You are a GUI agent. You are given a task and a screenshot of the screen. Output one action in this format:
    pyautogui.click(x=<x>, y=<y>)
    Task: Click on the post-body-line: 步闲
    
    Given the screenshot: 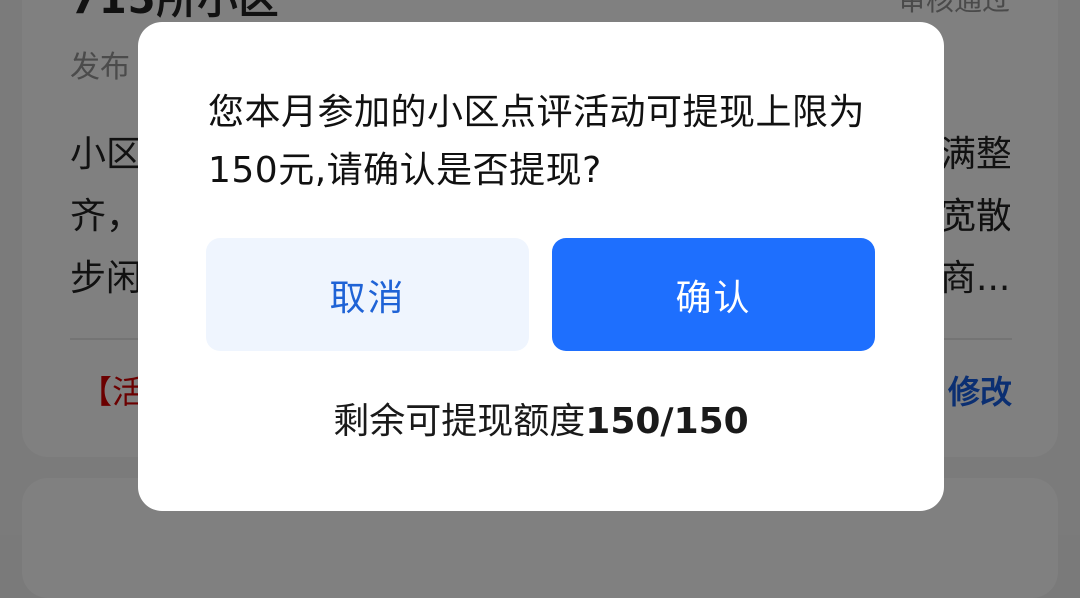 What is the action you would take?
    pyautogui.click(x=105, y=278)
    